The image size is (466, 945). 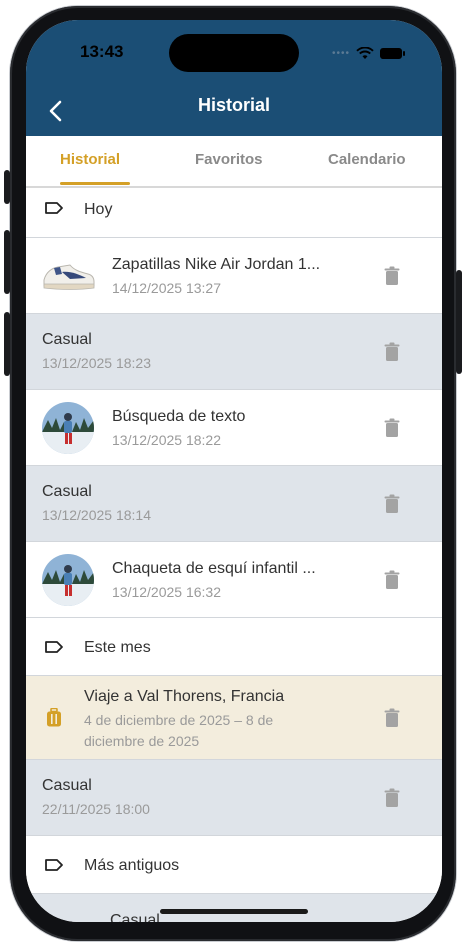 What do you see at coordinates (132, 865) in the screenshot?
I see `section-label: Más antiguos` at bounding box center [132, 865].